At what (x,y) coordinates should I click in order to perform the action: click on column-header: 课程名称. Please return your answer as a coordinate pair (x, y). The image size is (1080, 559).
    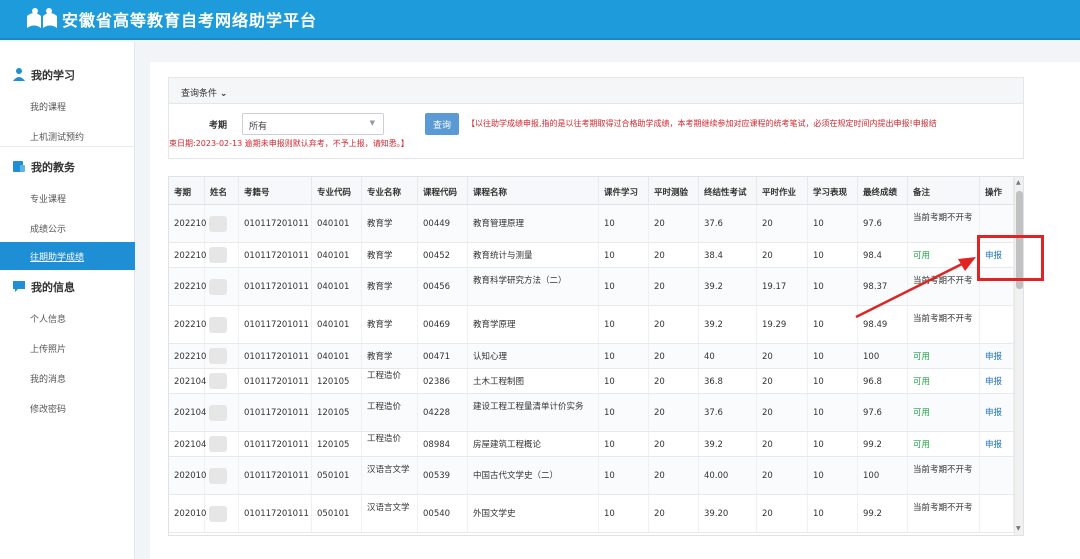
    Looking at the image, I should click on (533, 191).